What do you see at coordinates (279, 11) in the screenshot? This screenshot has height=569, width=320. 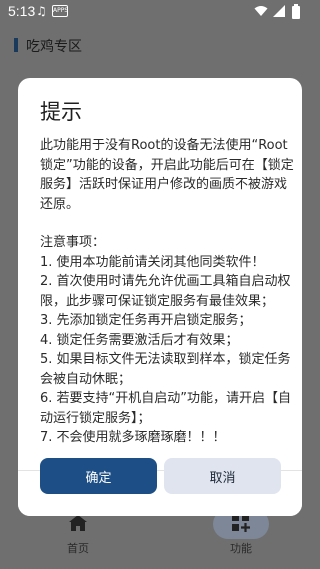 I see `signal-icon` at bounding box center [279, 11].